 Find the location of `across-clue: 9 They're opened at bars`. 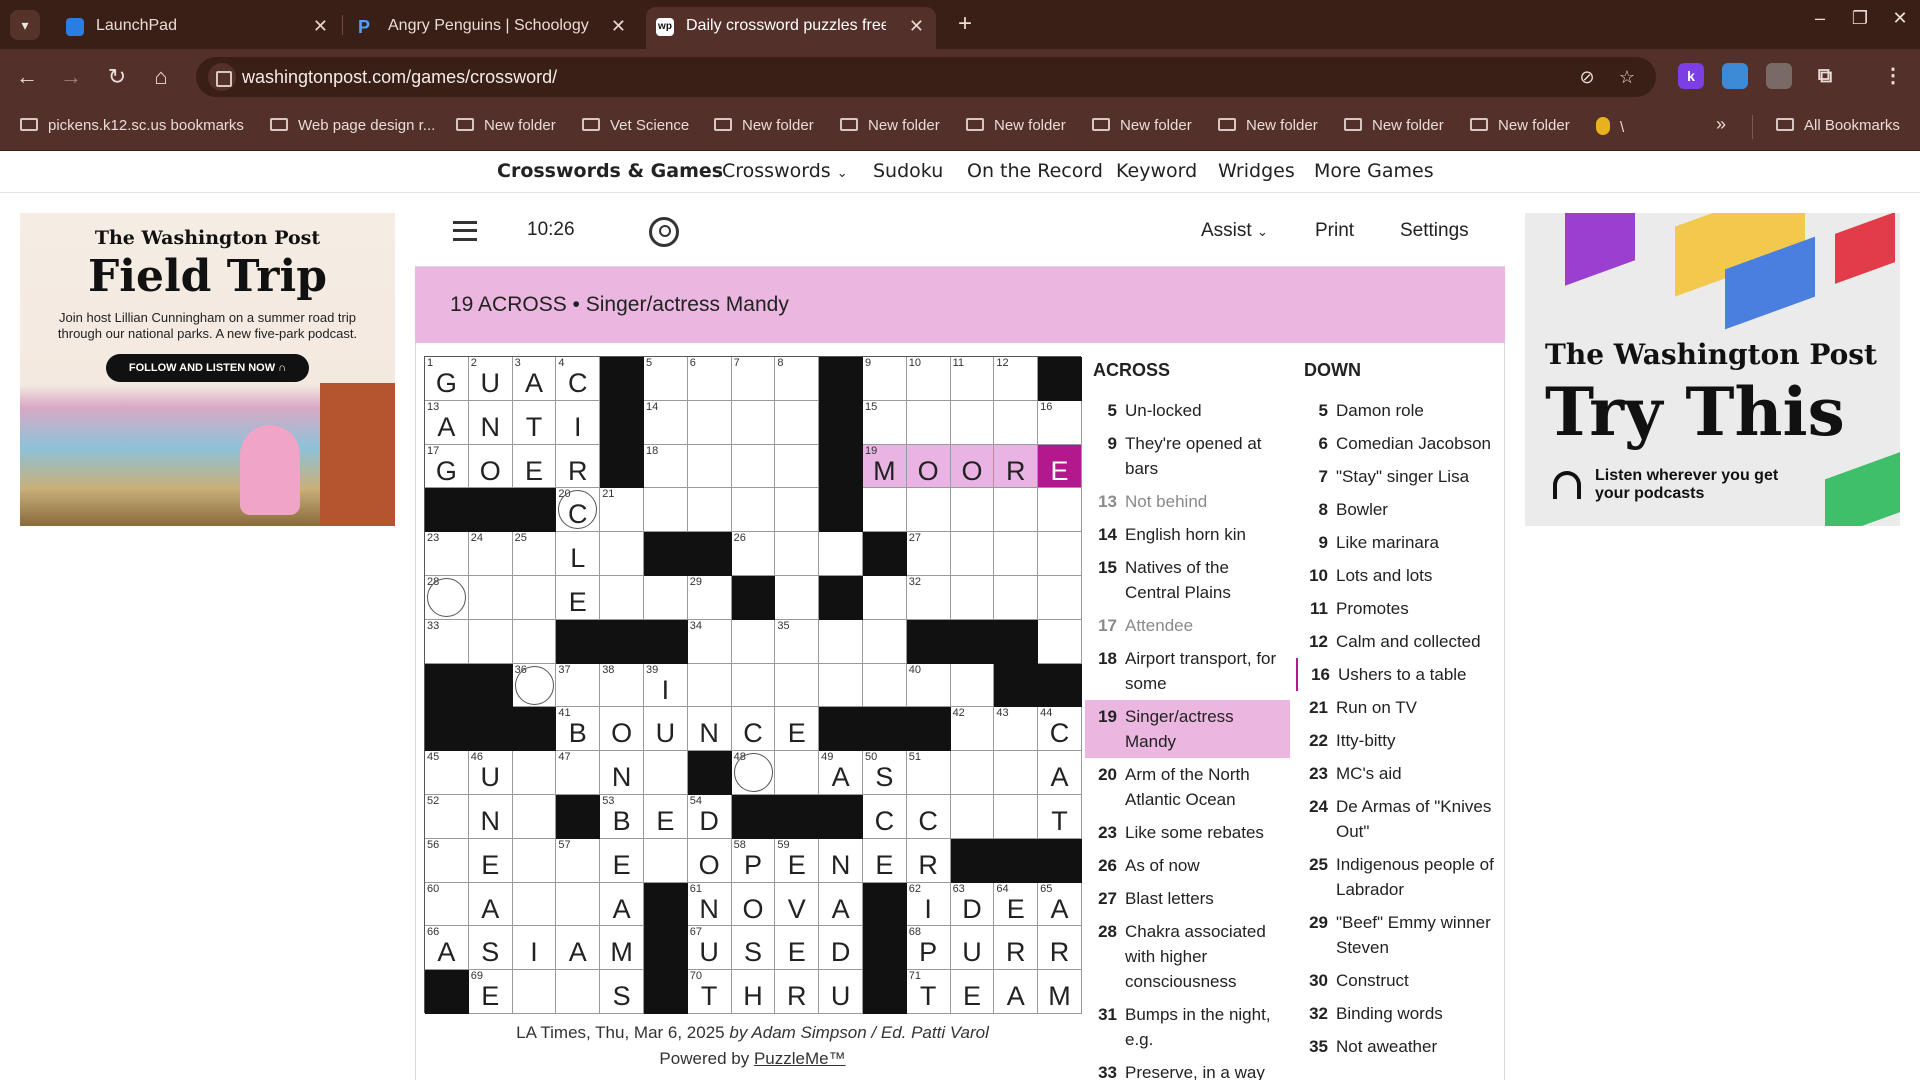

across-clue: 9 They're opened at bars is located at coordinates (1187, 456).